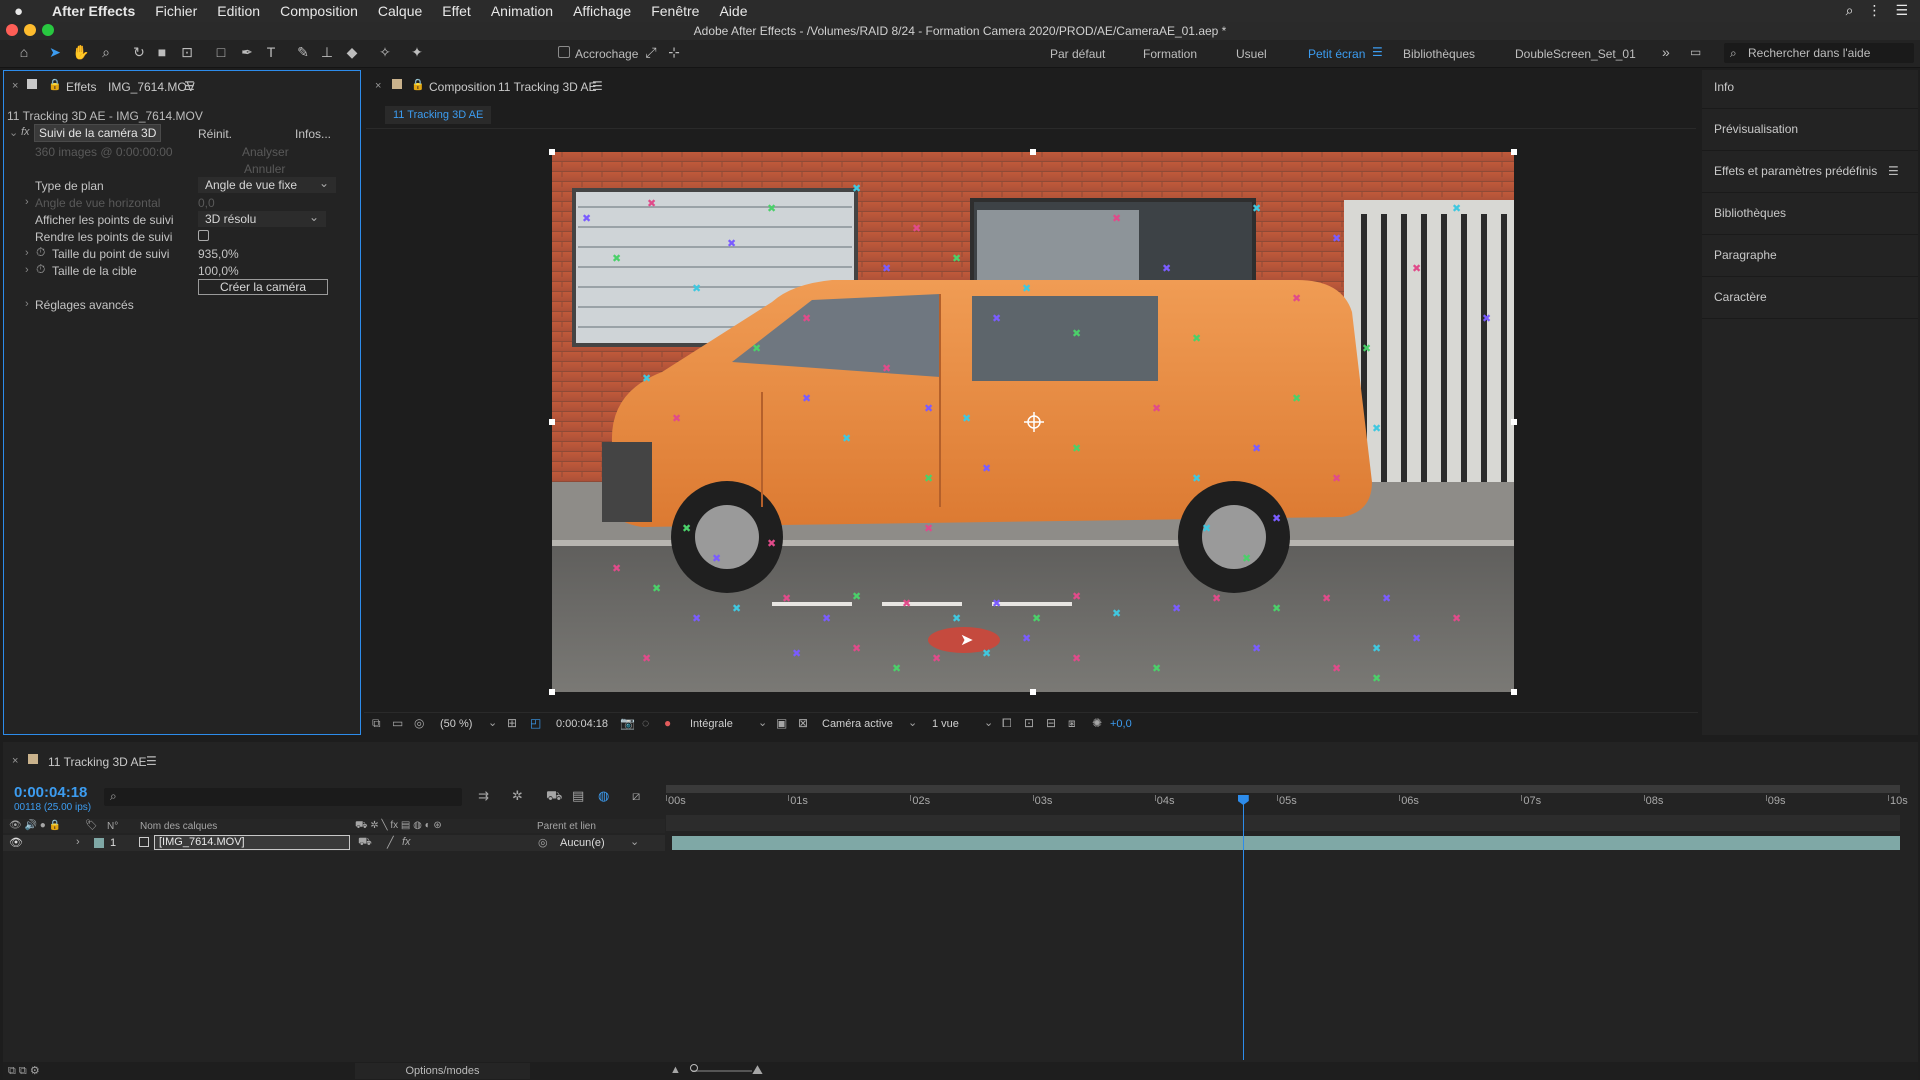 The height and width of the screenshot is (1080, 1920). Describe the element at coordinates (582, 724) in the screenshot. I see `viewer-timecode: 0:00:04:18` at that location.